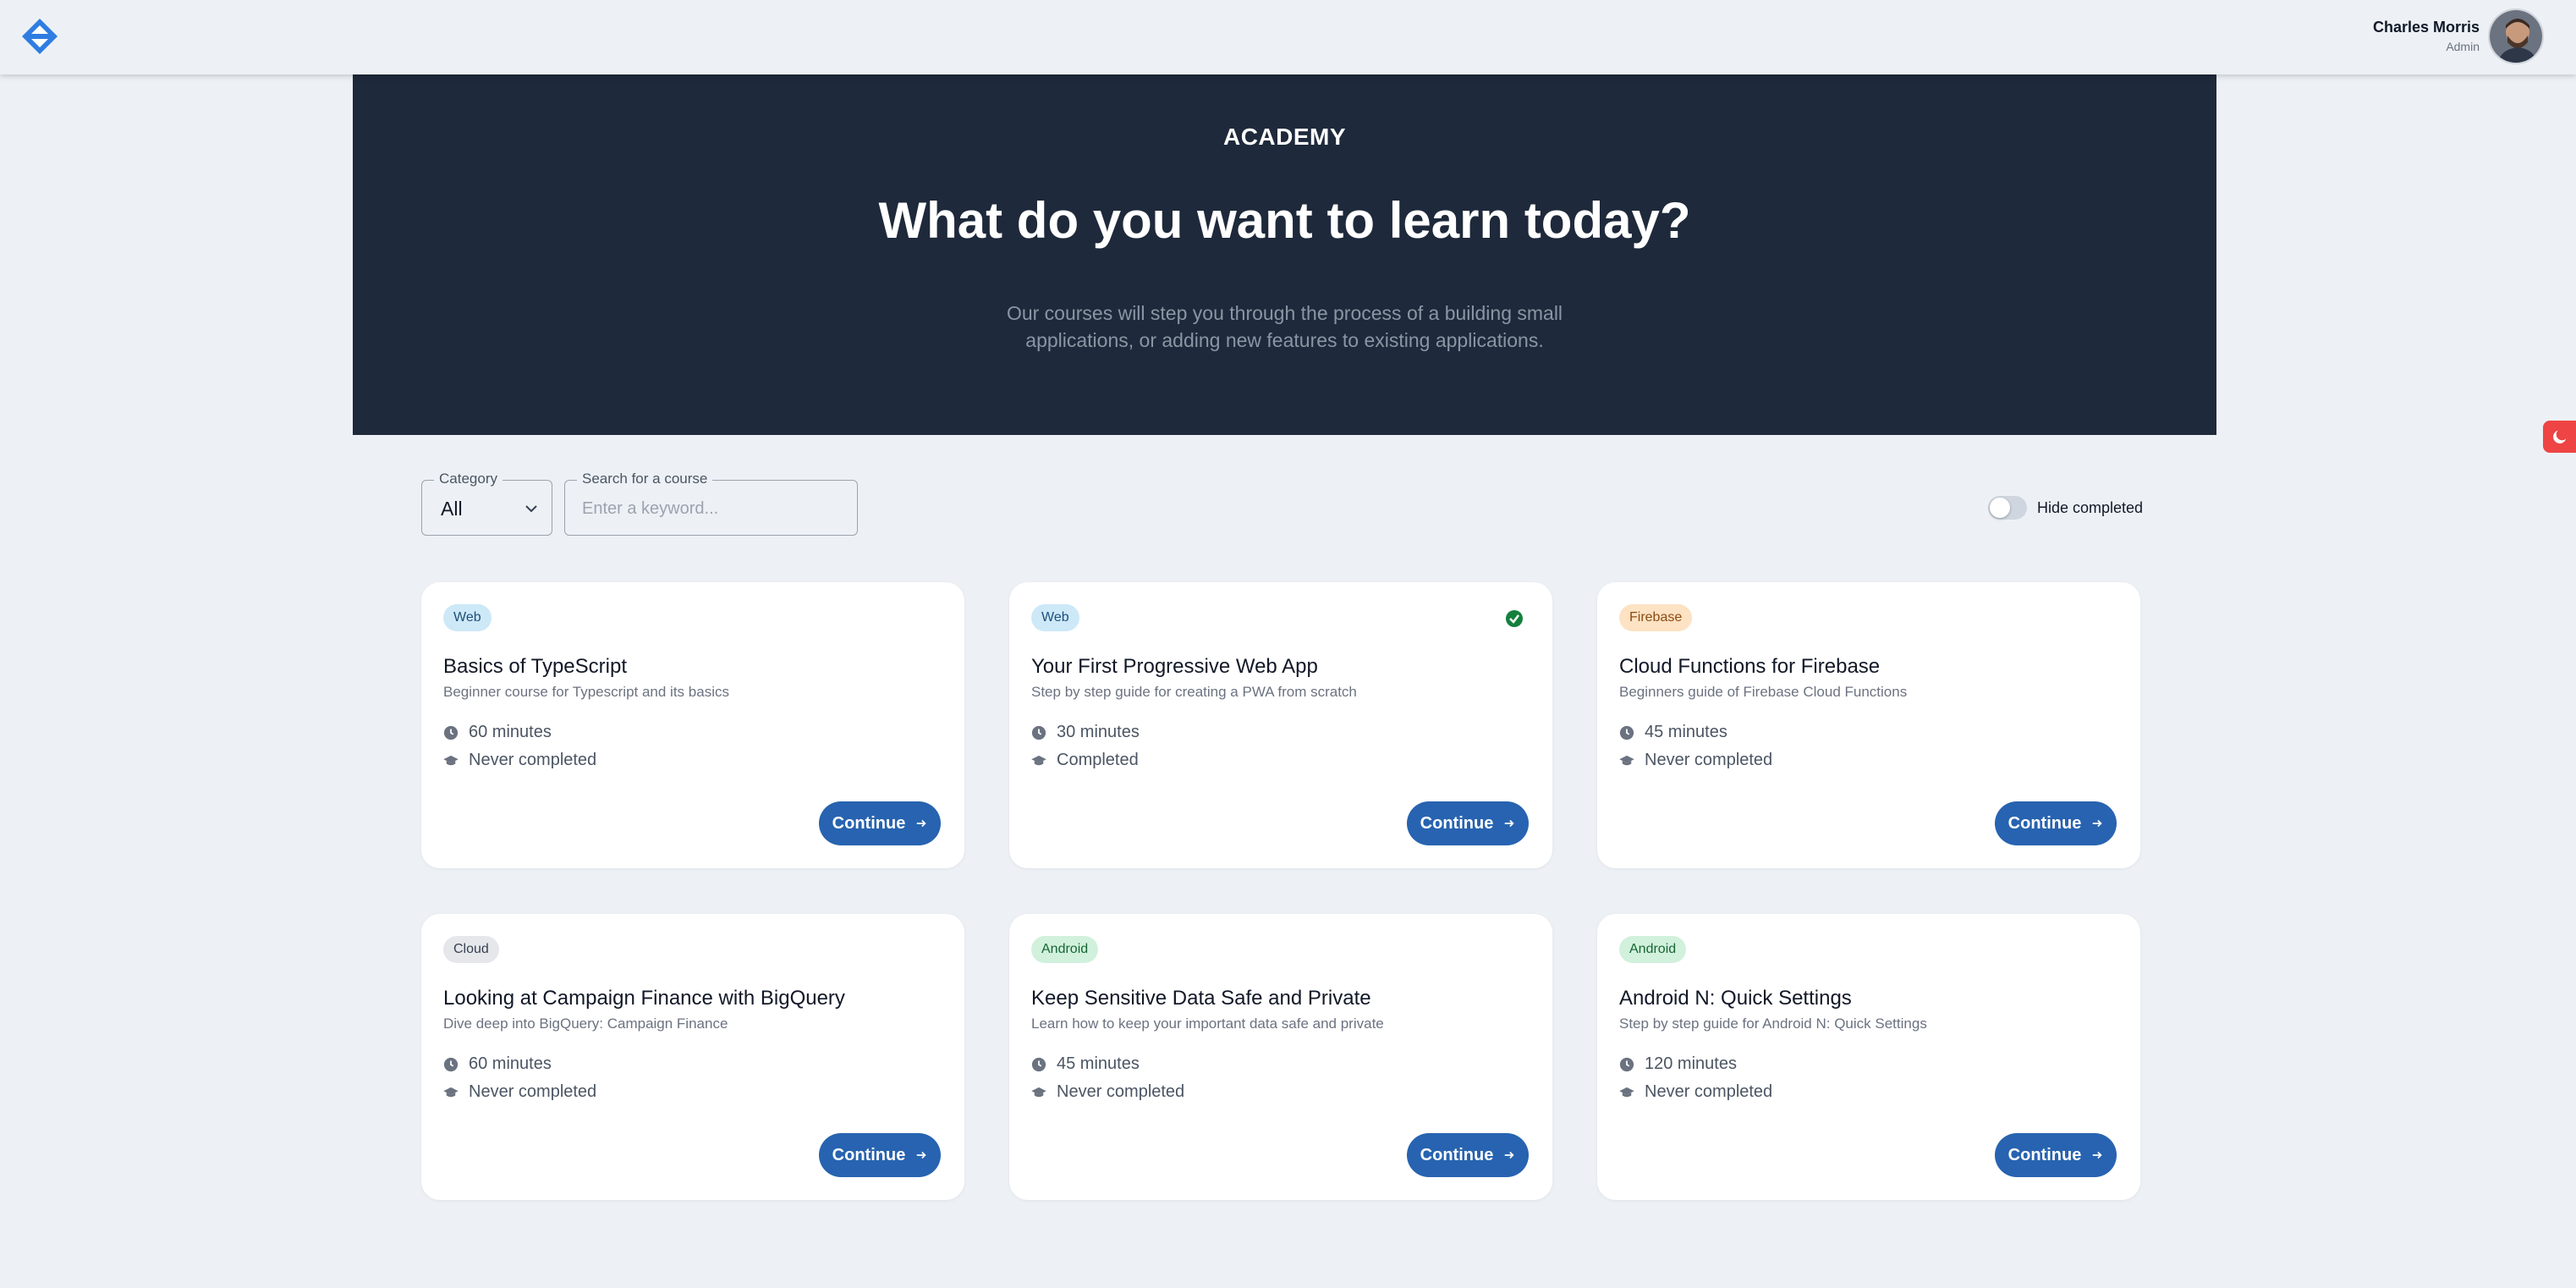 This screenshot has width=2576, height=1288. I want to click on moon-icon, so click(2559, 436).